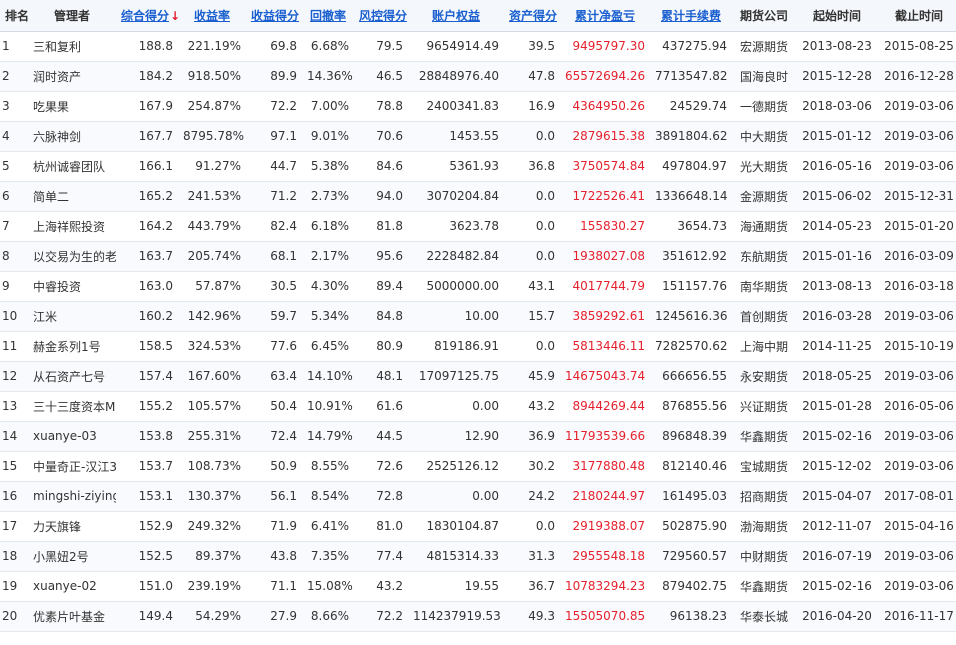 The height and width of the screenshot is (645, 956). What do you see at coordinates (147, 286) in the screenshot?
I see `cell-score: 163.0` at bounding box center [147, 286].